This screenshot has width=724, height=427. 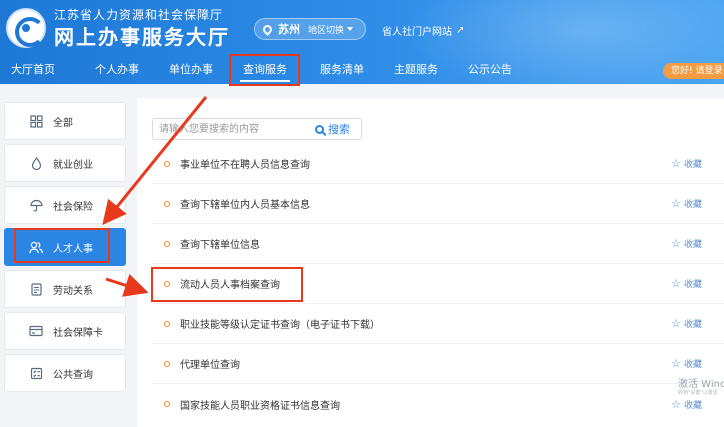 I want to click on annotation-arrow-to-list, so click(x=127, y=285).